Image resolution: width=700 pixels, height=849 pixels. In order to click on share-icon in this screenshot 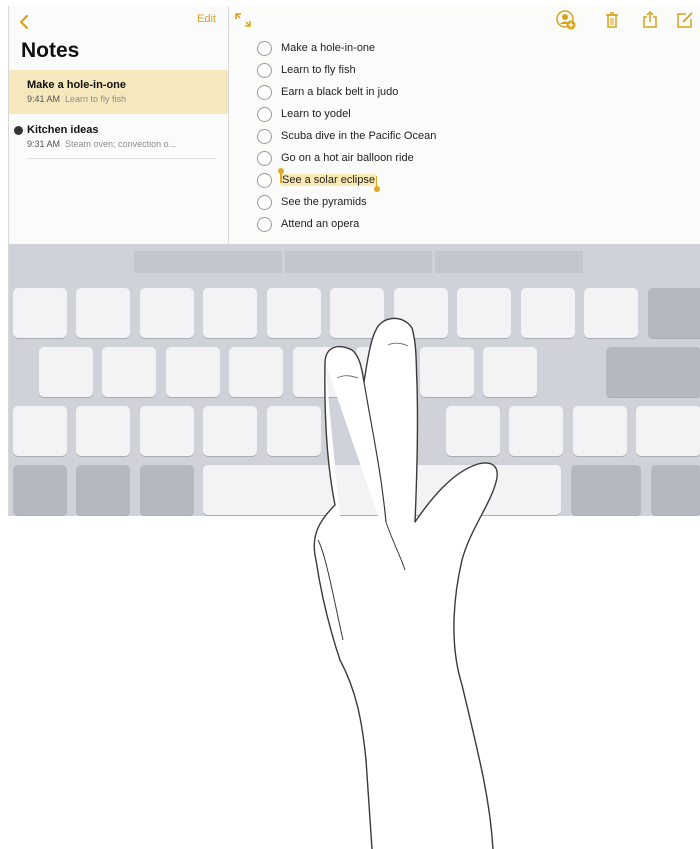, I will do `click(650, 20)`.